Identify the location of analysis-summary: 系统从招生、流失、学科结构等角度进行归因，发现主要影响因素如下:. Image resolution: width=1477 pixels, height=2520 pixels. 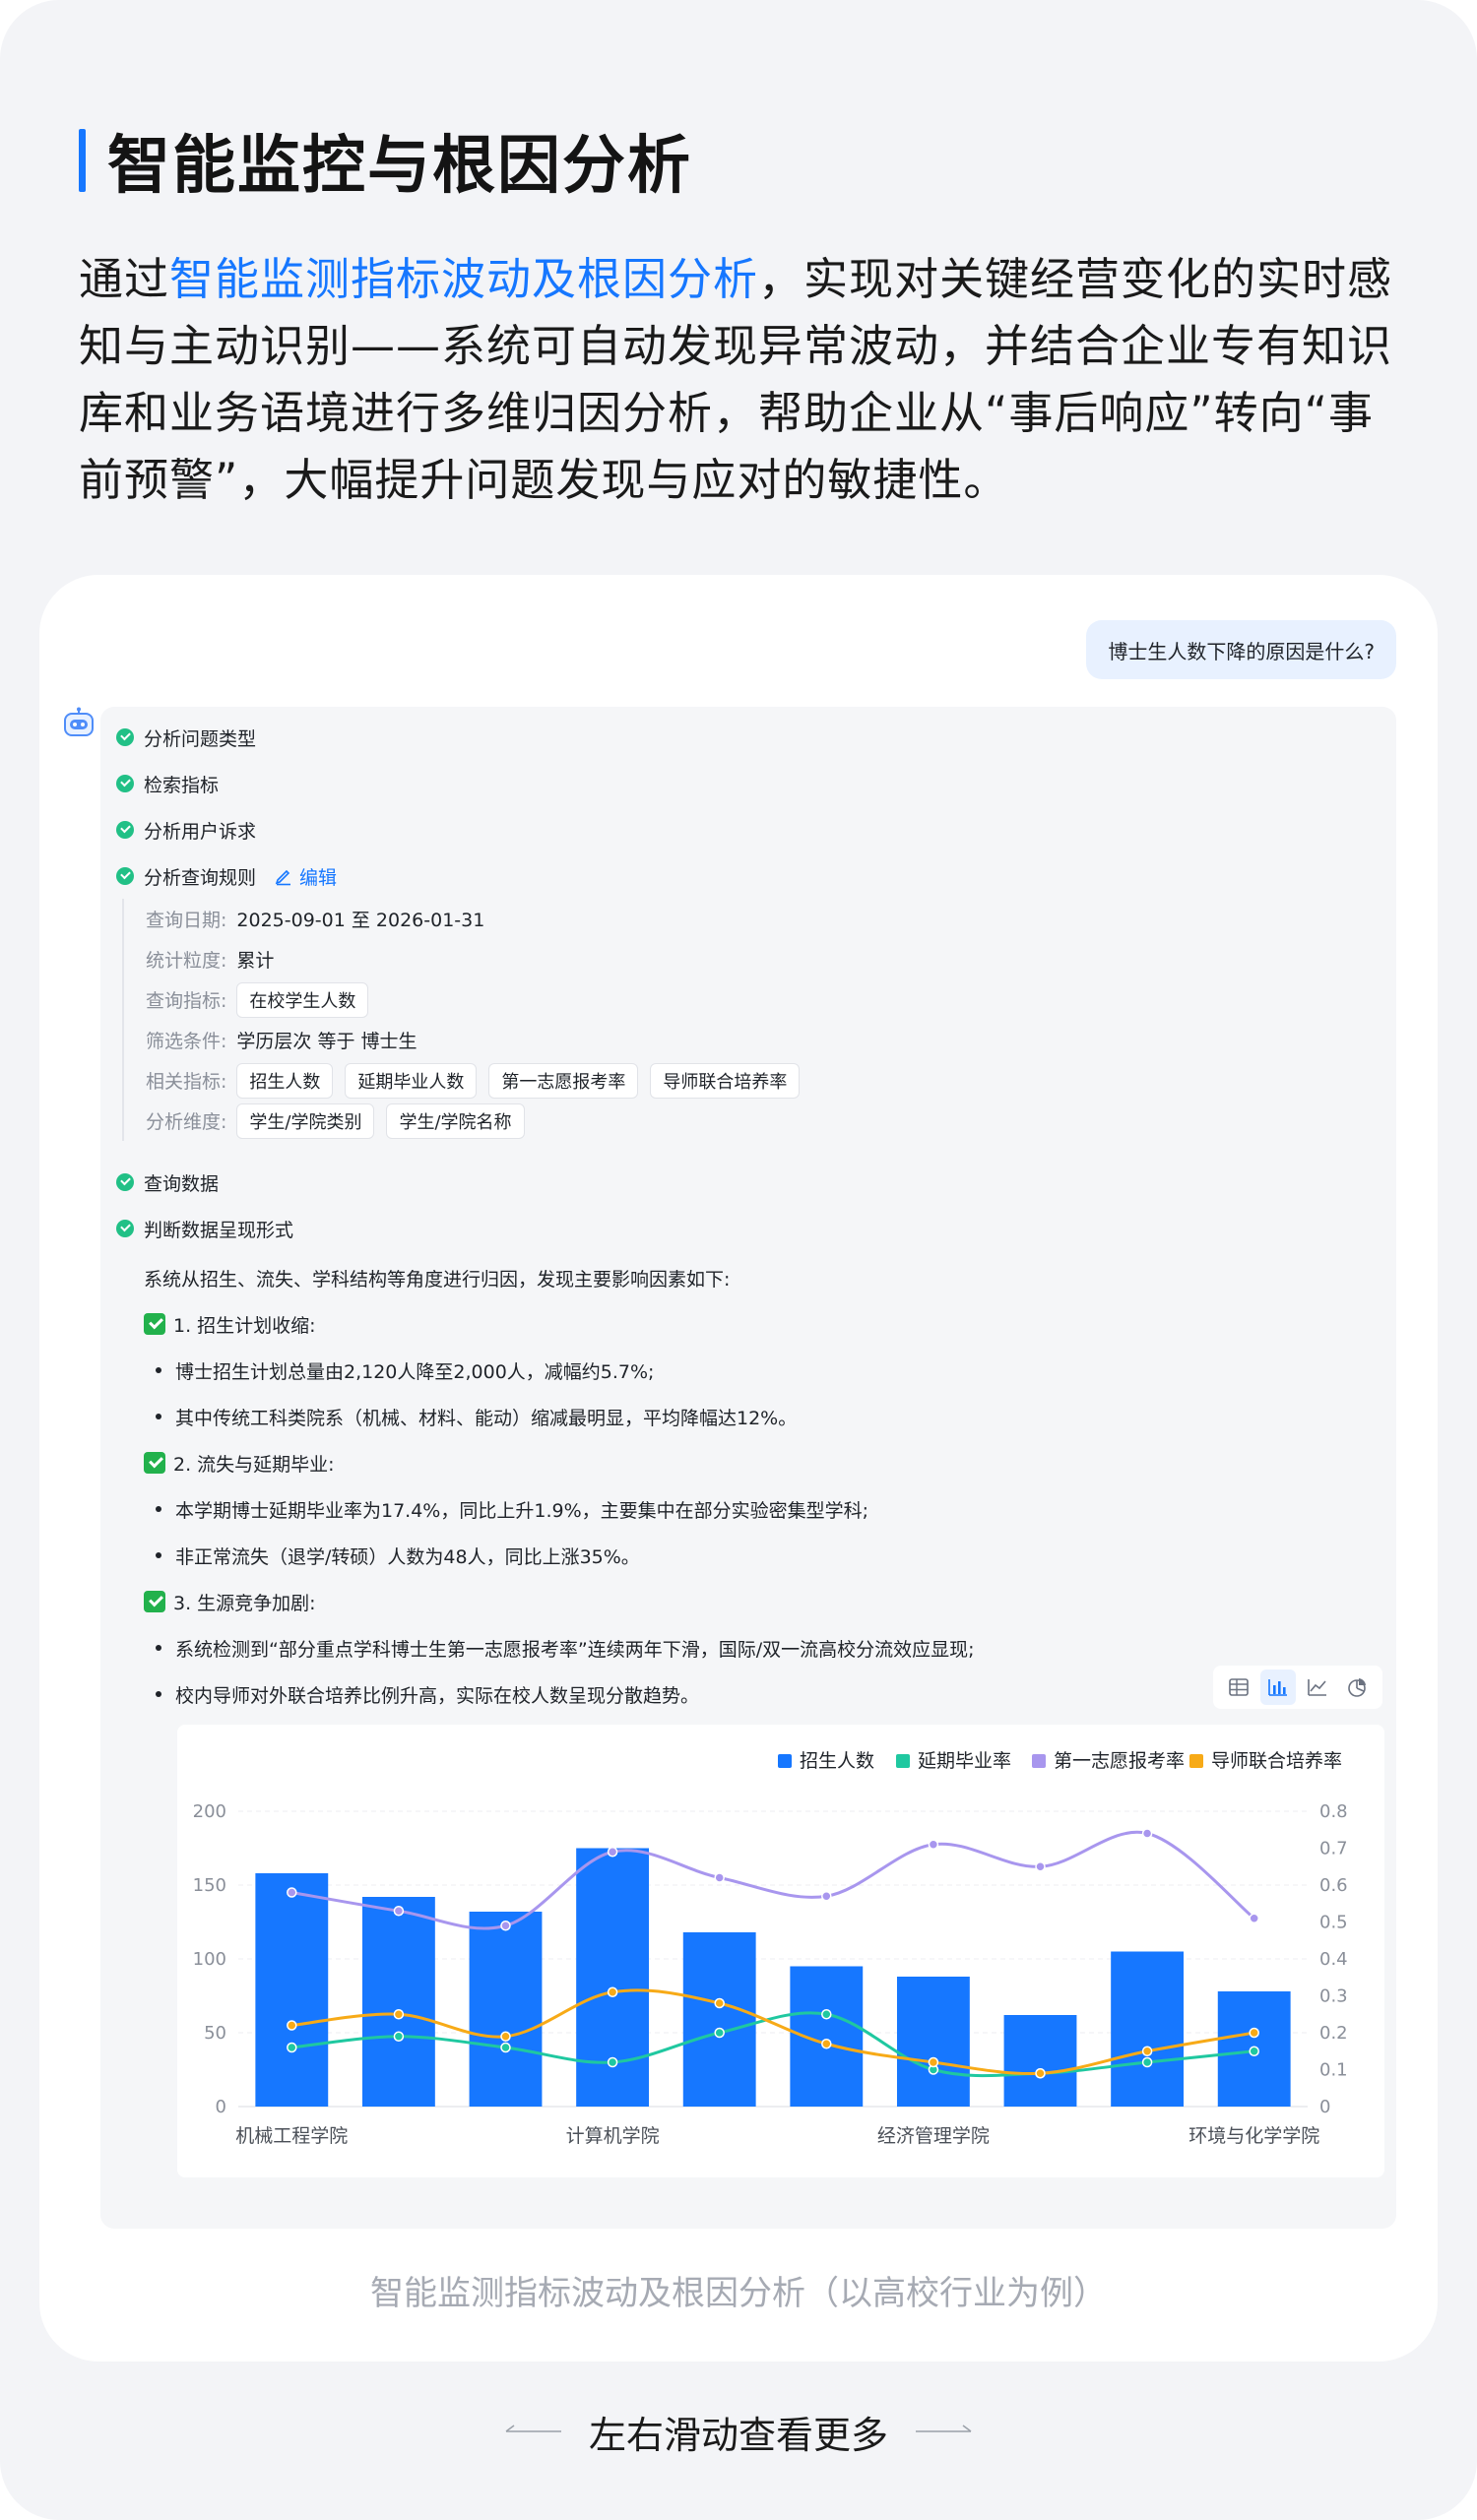
(438, 1280).